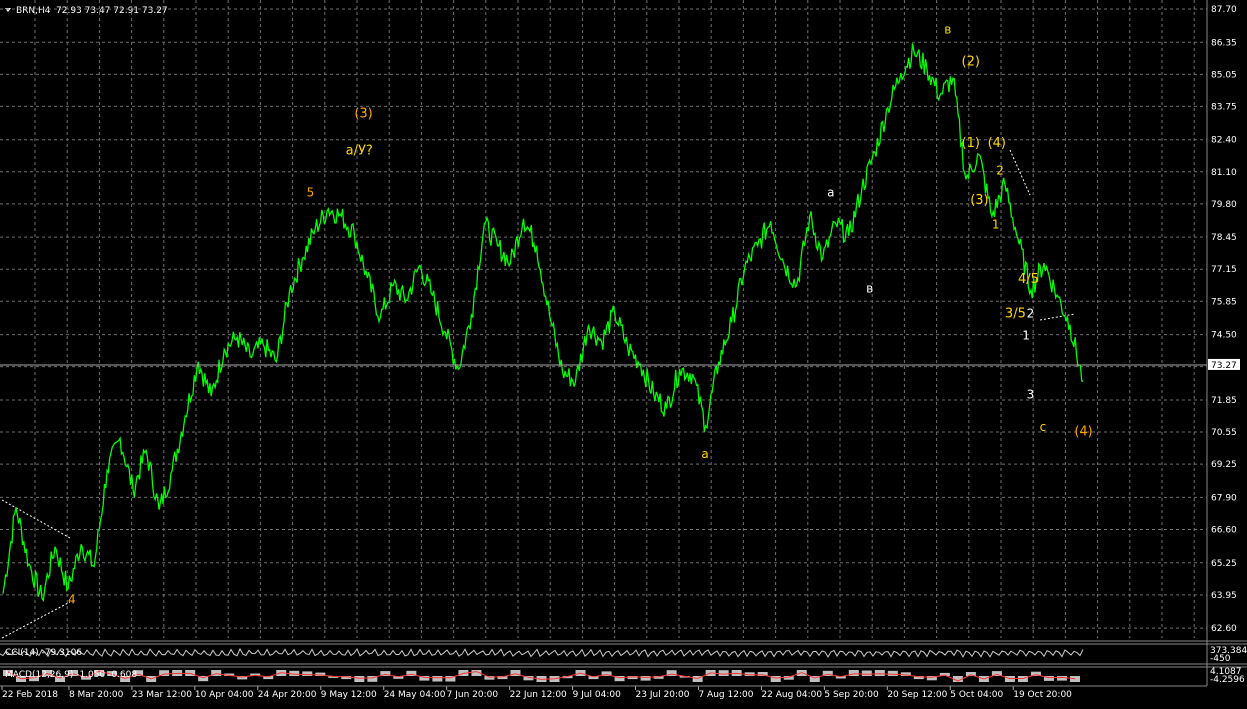 This screenshot has width=1247, height=709. I want to click on wave-label: 4/5, so click(1028, 279).